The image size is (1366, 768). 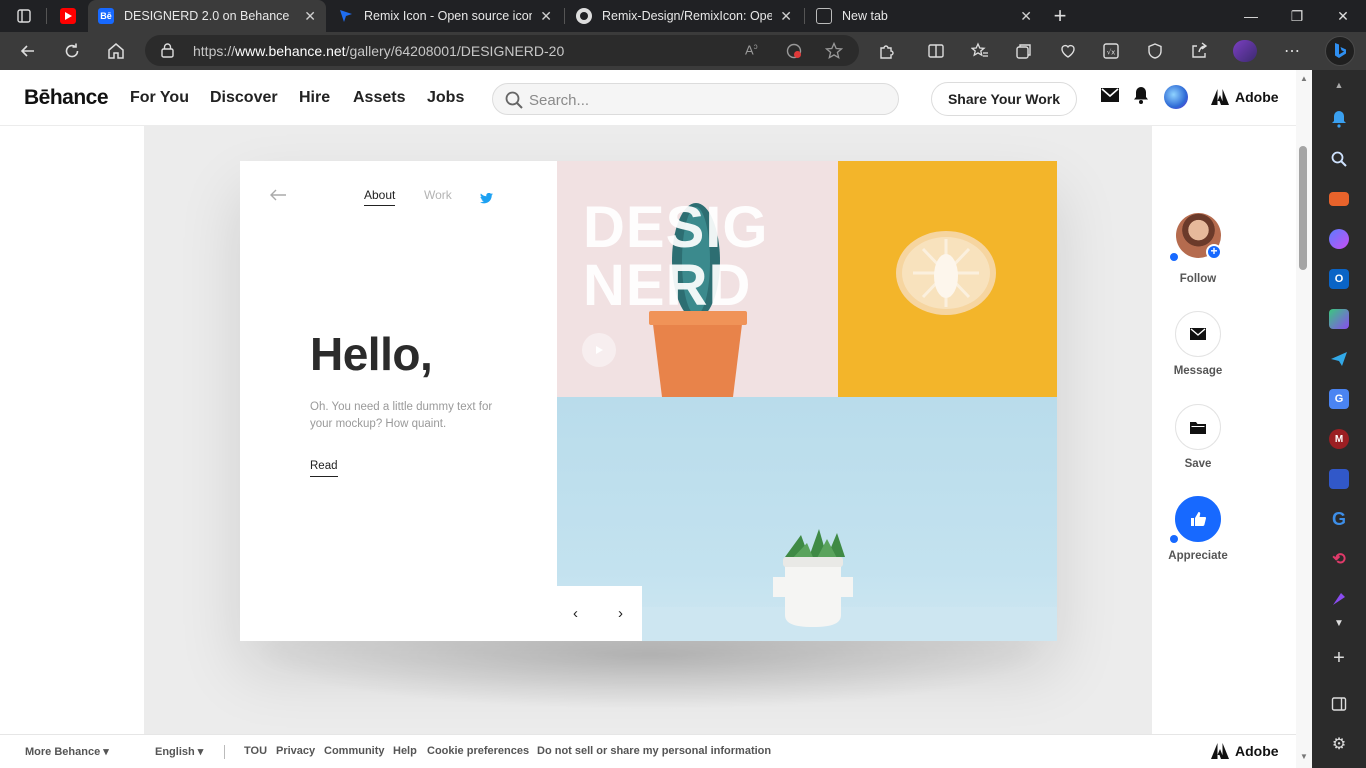 What do you see at coordinates (1339, 479) in the screenshot?
I see `docs-icon` at bounding box center [1339, 479].